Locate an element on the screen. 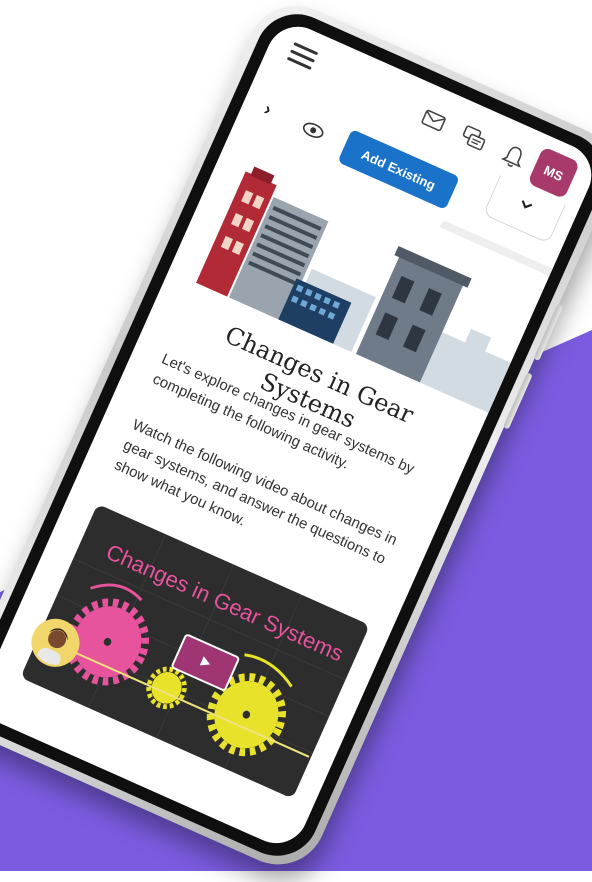 This screenshot has height=882, width=592. bell-icon is located at coordinates (514, 156).